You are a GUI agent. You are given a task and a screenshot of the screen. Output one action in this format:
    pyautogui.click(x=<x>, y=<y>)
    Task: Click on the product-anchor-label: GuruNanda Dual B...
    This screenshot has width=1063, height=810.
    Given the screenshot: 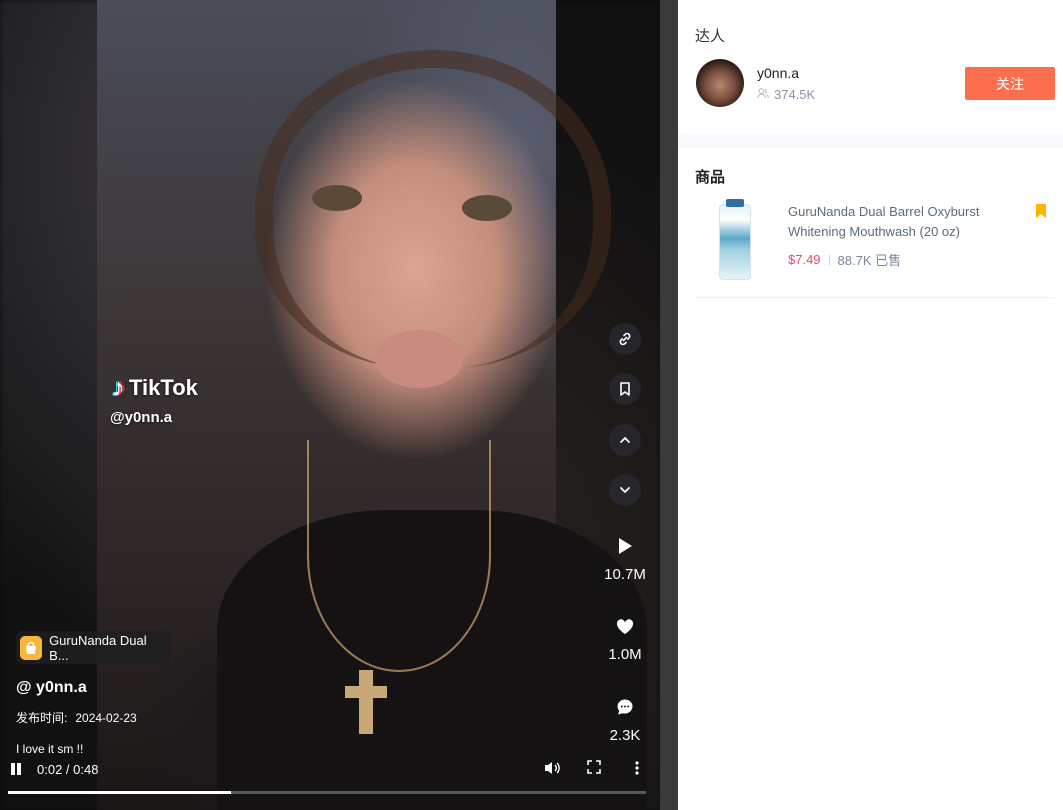 What is the action you would take?
    pyautogui.click(x=98, y=647)
    